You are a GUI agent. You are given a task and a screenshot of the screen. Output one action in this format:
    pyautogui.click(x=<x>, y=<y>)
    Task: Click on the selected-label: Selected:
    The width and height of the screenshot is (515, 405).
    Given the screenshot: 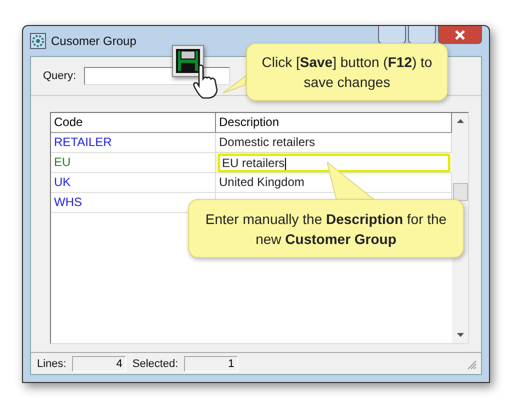 What is the action you would take?
    pyautogui.click(x=155, y=364)
    